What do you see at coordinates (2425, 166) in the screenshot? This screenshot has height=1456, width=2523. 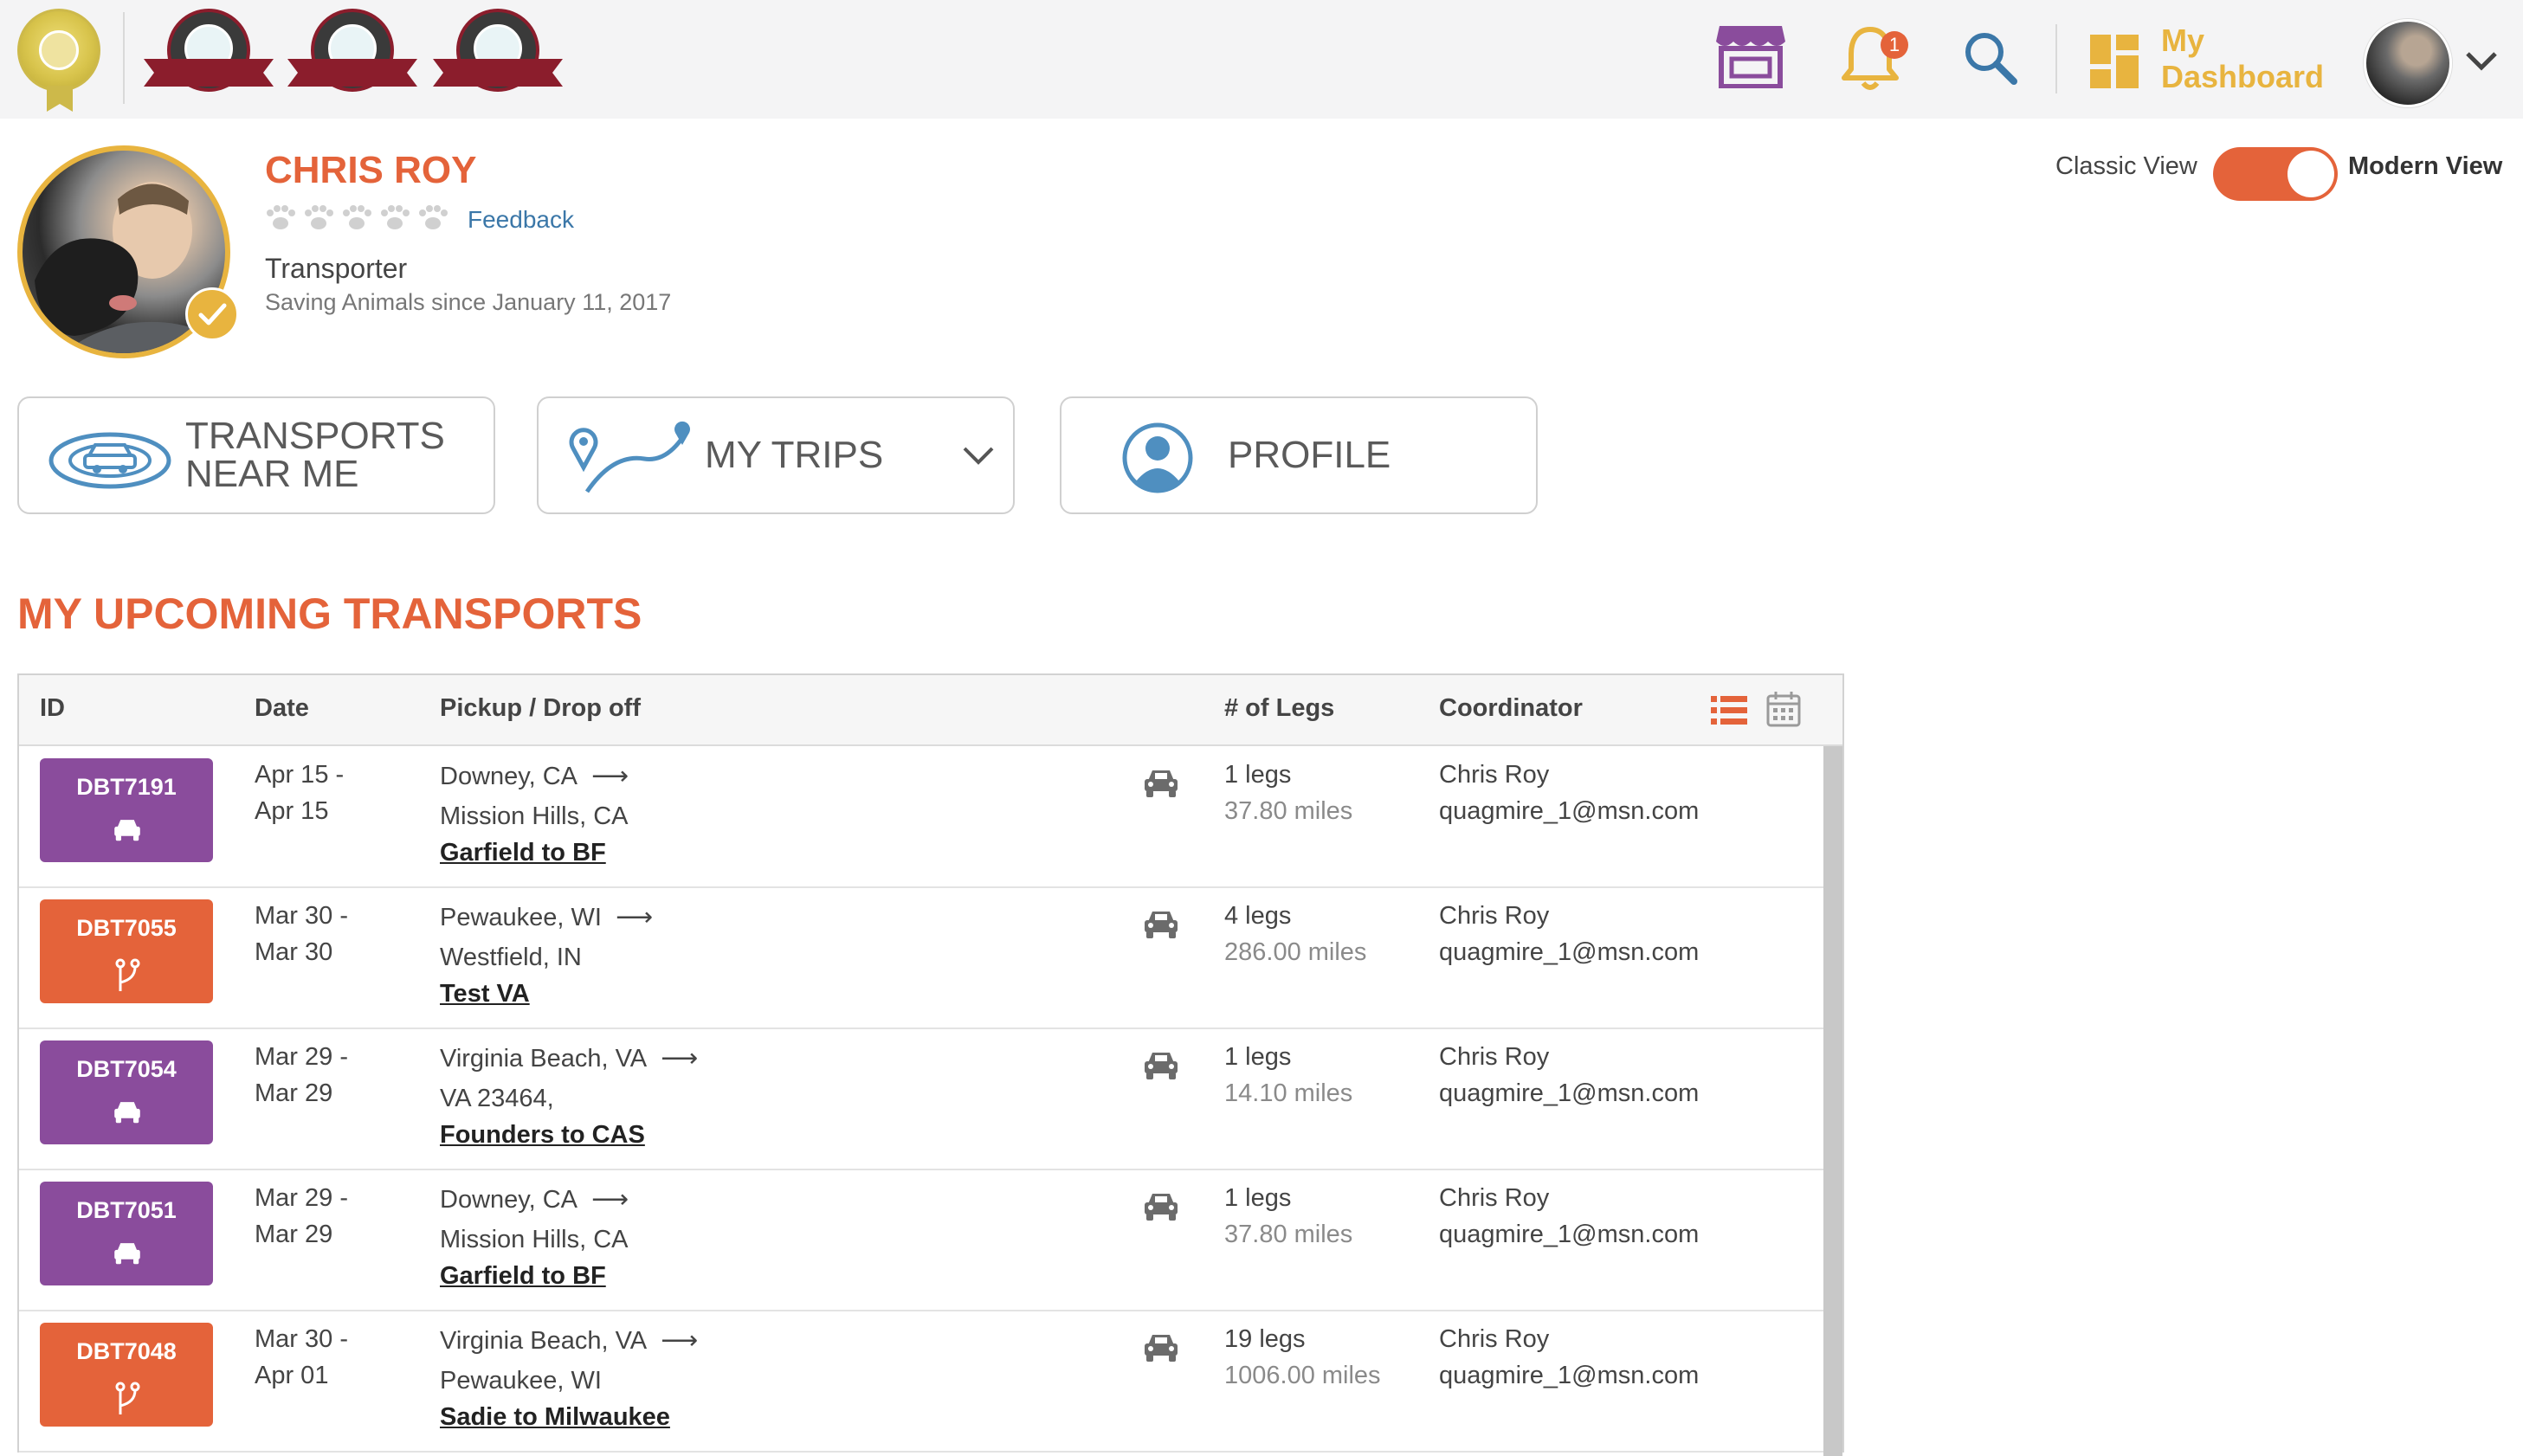 I see `modern-view-label: Modern View` at bounding box center [2425, 166].